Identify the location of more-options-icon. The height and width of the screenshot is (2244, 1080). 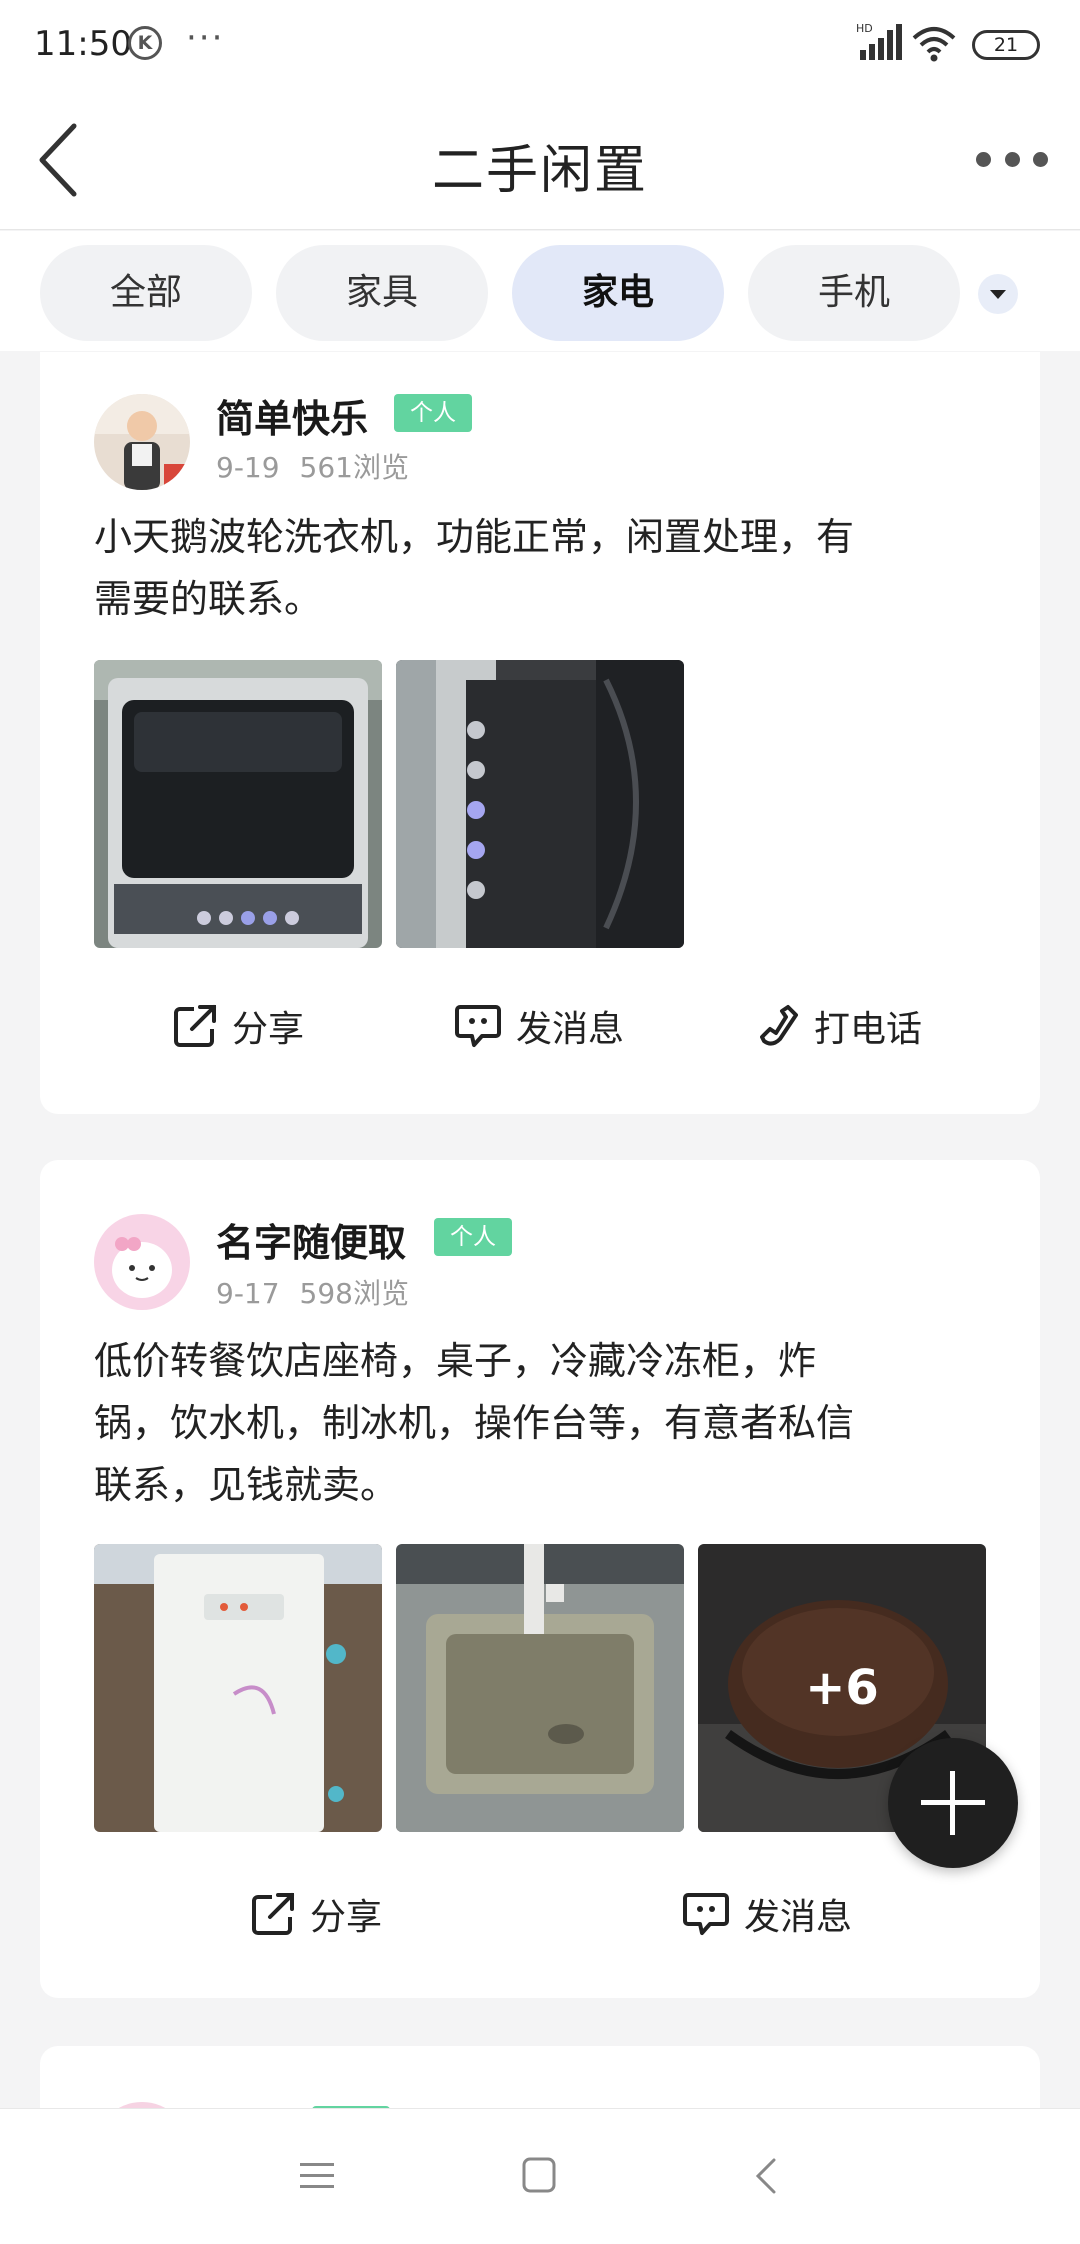
(1012, 159).